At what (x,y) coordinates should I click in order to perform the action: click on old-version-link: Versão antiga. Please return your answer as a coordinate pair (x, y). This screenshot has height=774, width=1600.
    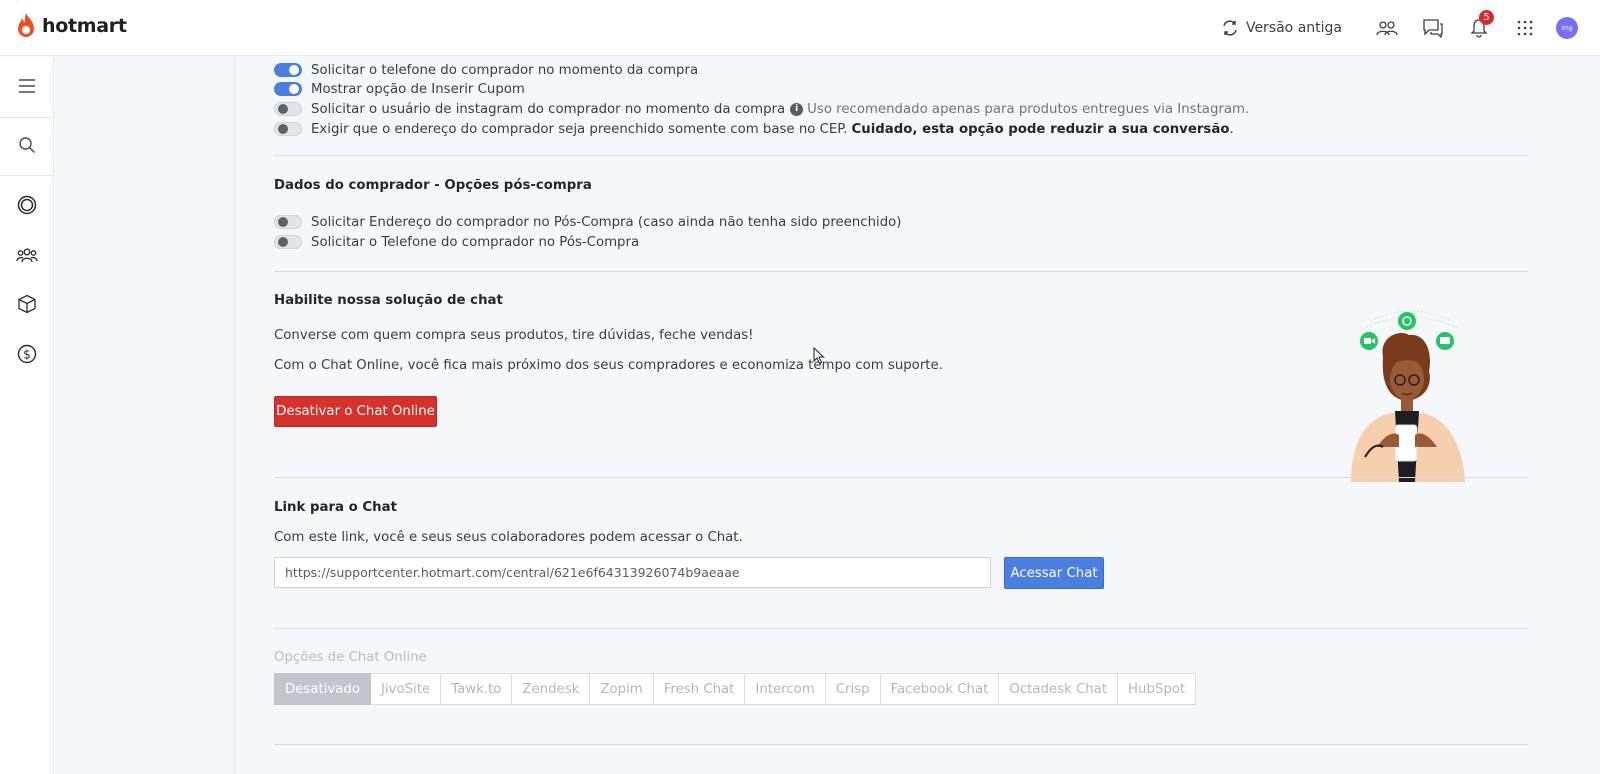
    Looking at the image, I should click on (1281, 28).